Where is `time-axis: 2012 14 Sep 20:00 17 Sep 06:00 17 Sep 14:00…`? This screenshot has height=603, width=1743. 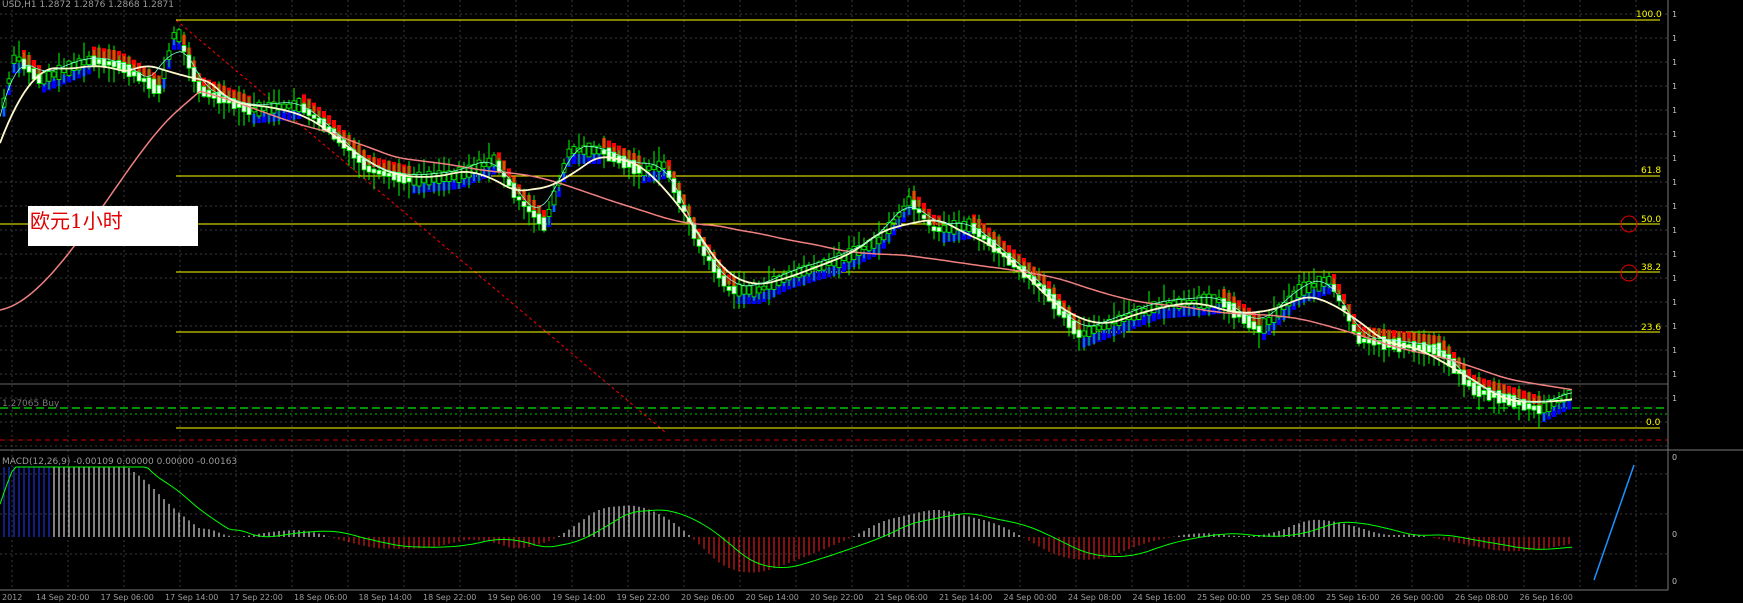 time-axis: 2012 14 Sep 20:00 17 Sep 06:00 17 Sep 14:00… is located at coordinates (787, 597).